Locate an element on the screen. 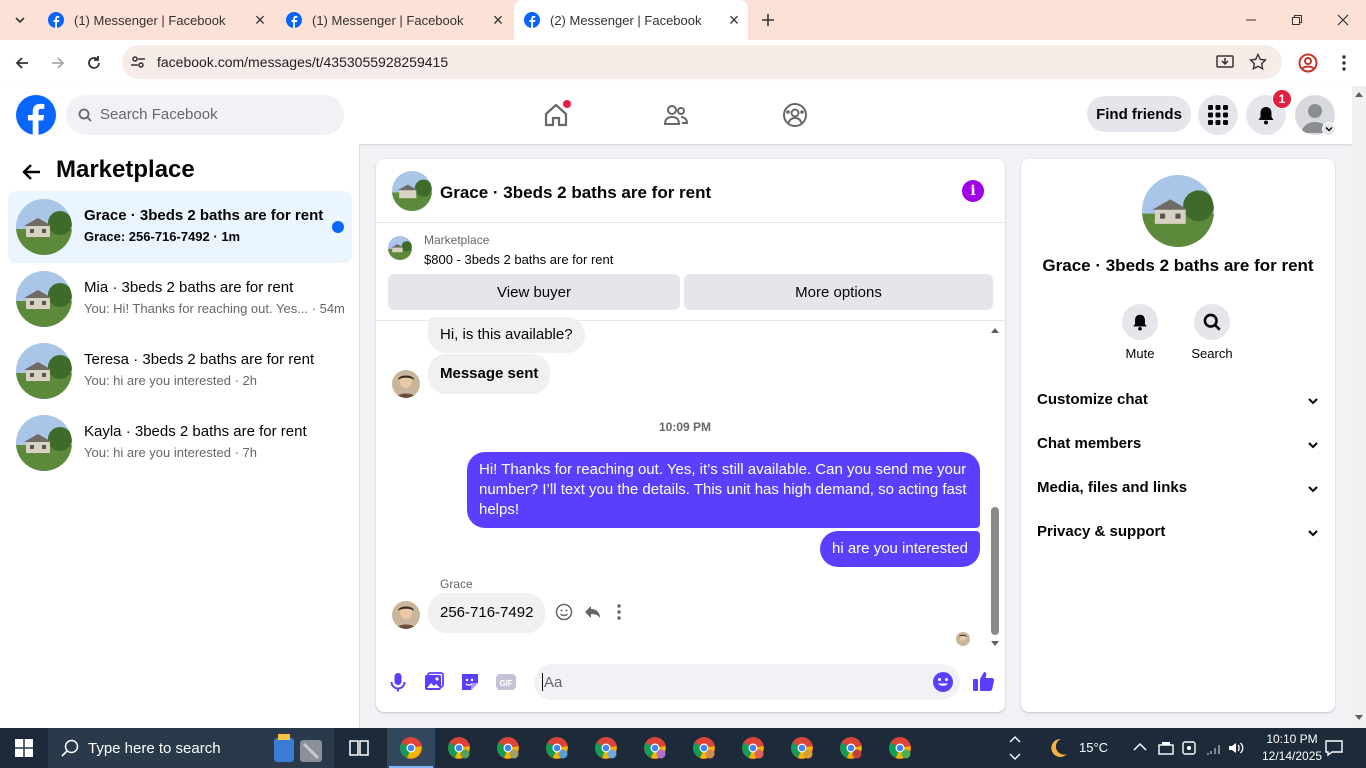 The image size is (1366, 768). browser-menu-icon is located at coordinates (1344, 63).